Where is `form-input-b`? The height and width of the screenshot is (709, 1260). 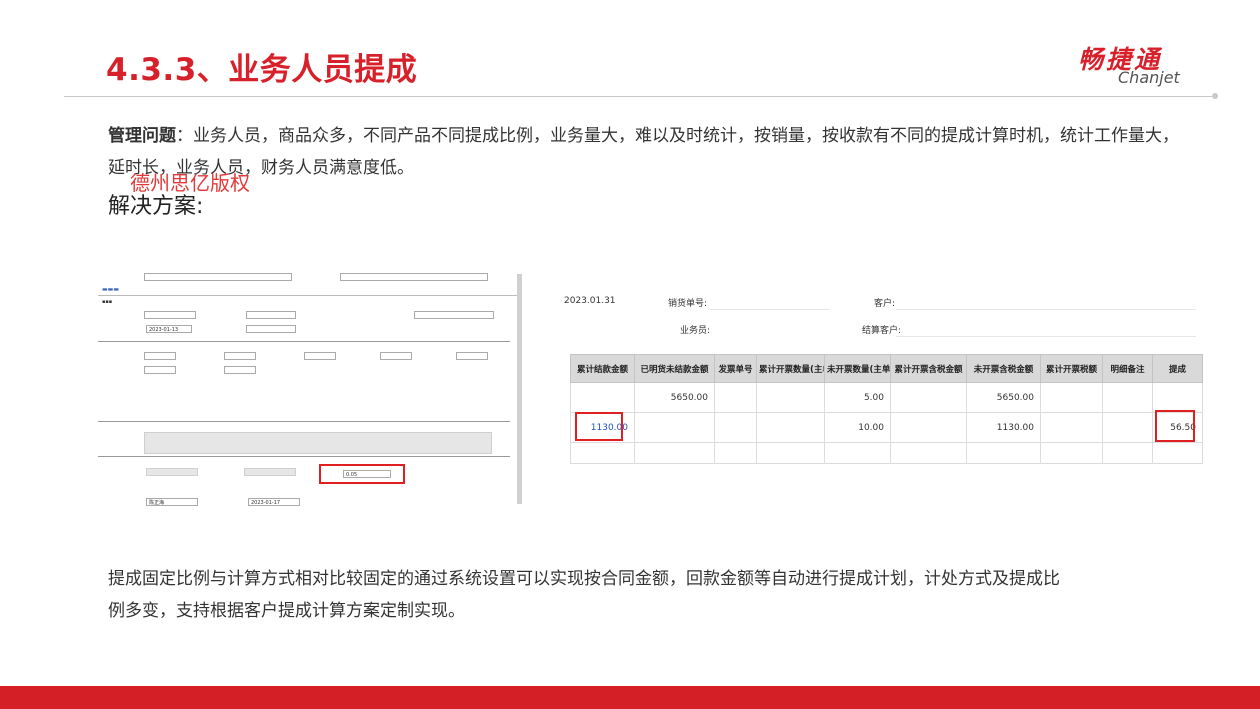
form-input-b is located at coordinates (271, 315).